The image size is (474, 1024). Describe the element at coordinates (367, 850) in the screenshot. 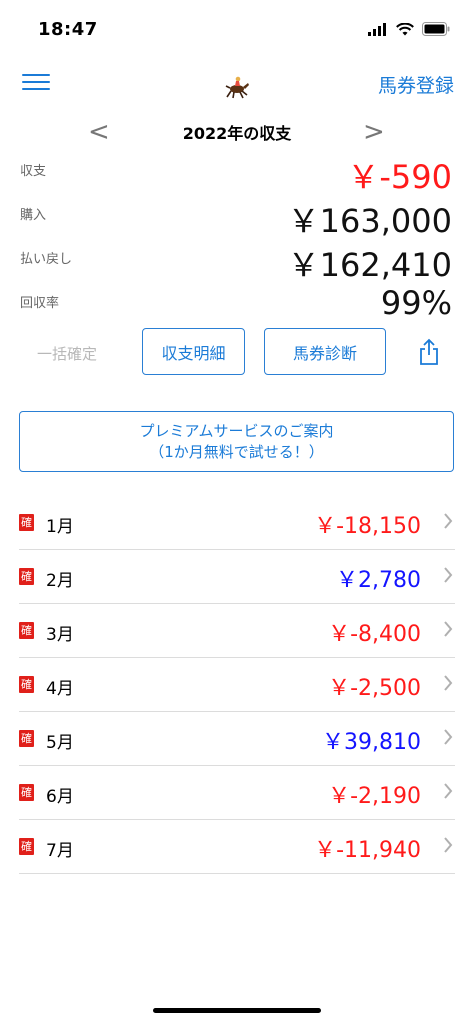

I see `month-amount: ￥-11,940` at that location.